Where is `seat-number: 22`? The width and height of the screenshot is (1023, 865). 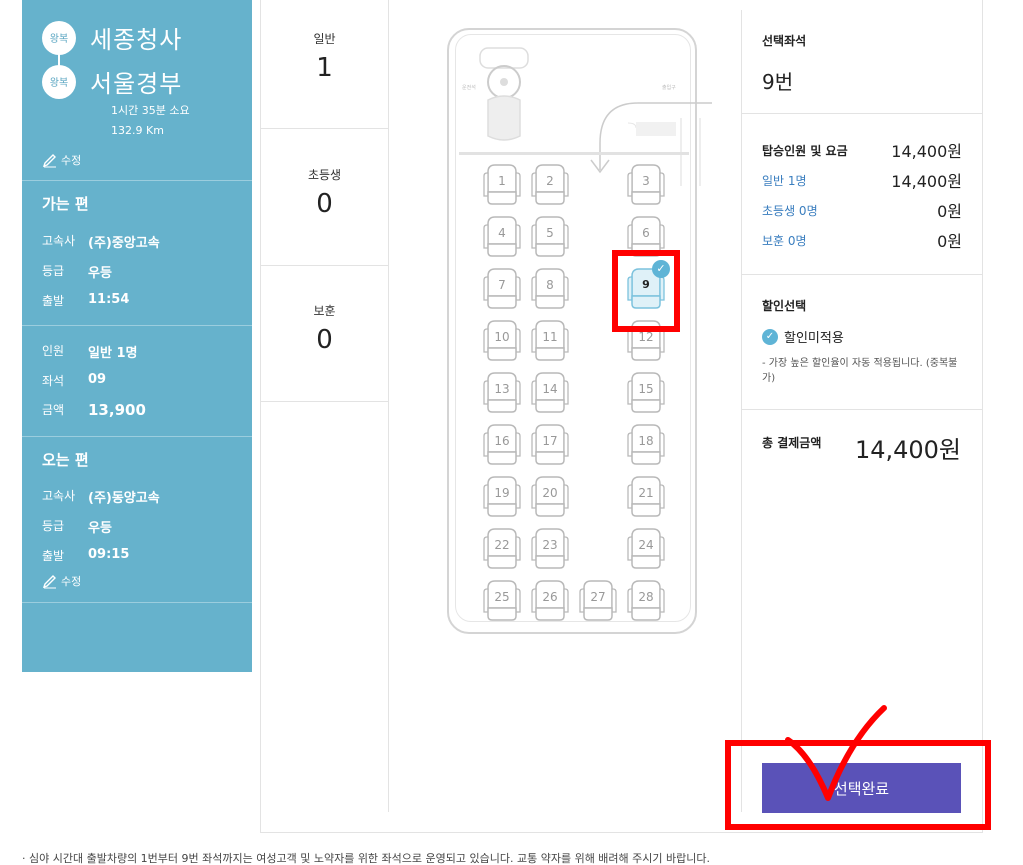 seat-number: 22 is located at coordinates (502, 545).